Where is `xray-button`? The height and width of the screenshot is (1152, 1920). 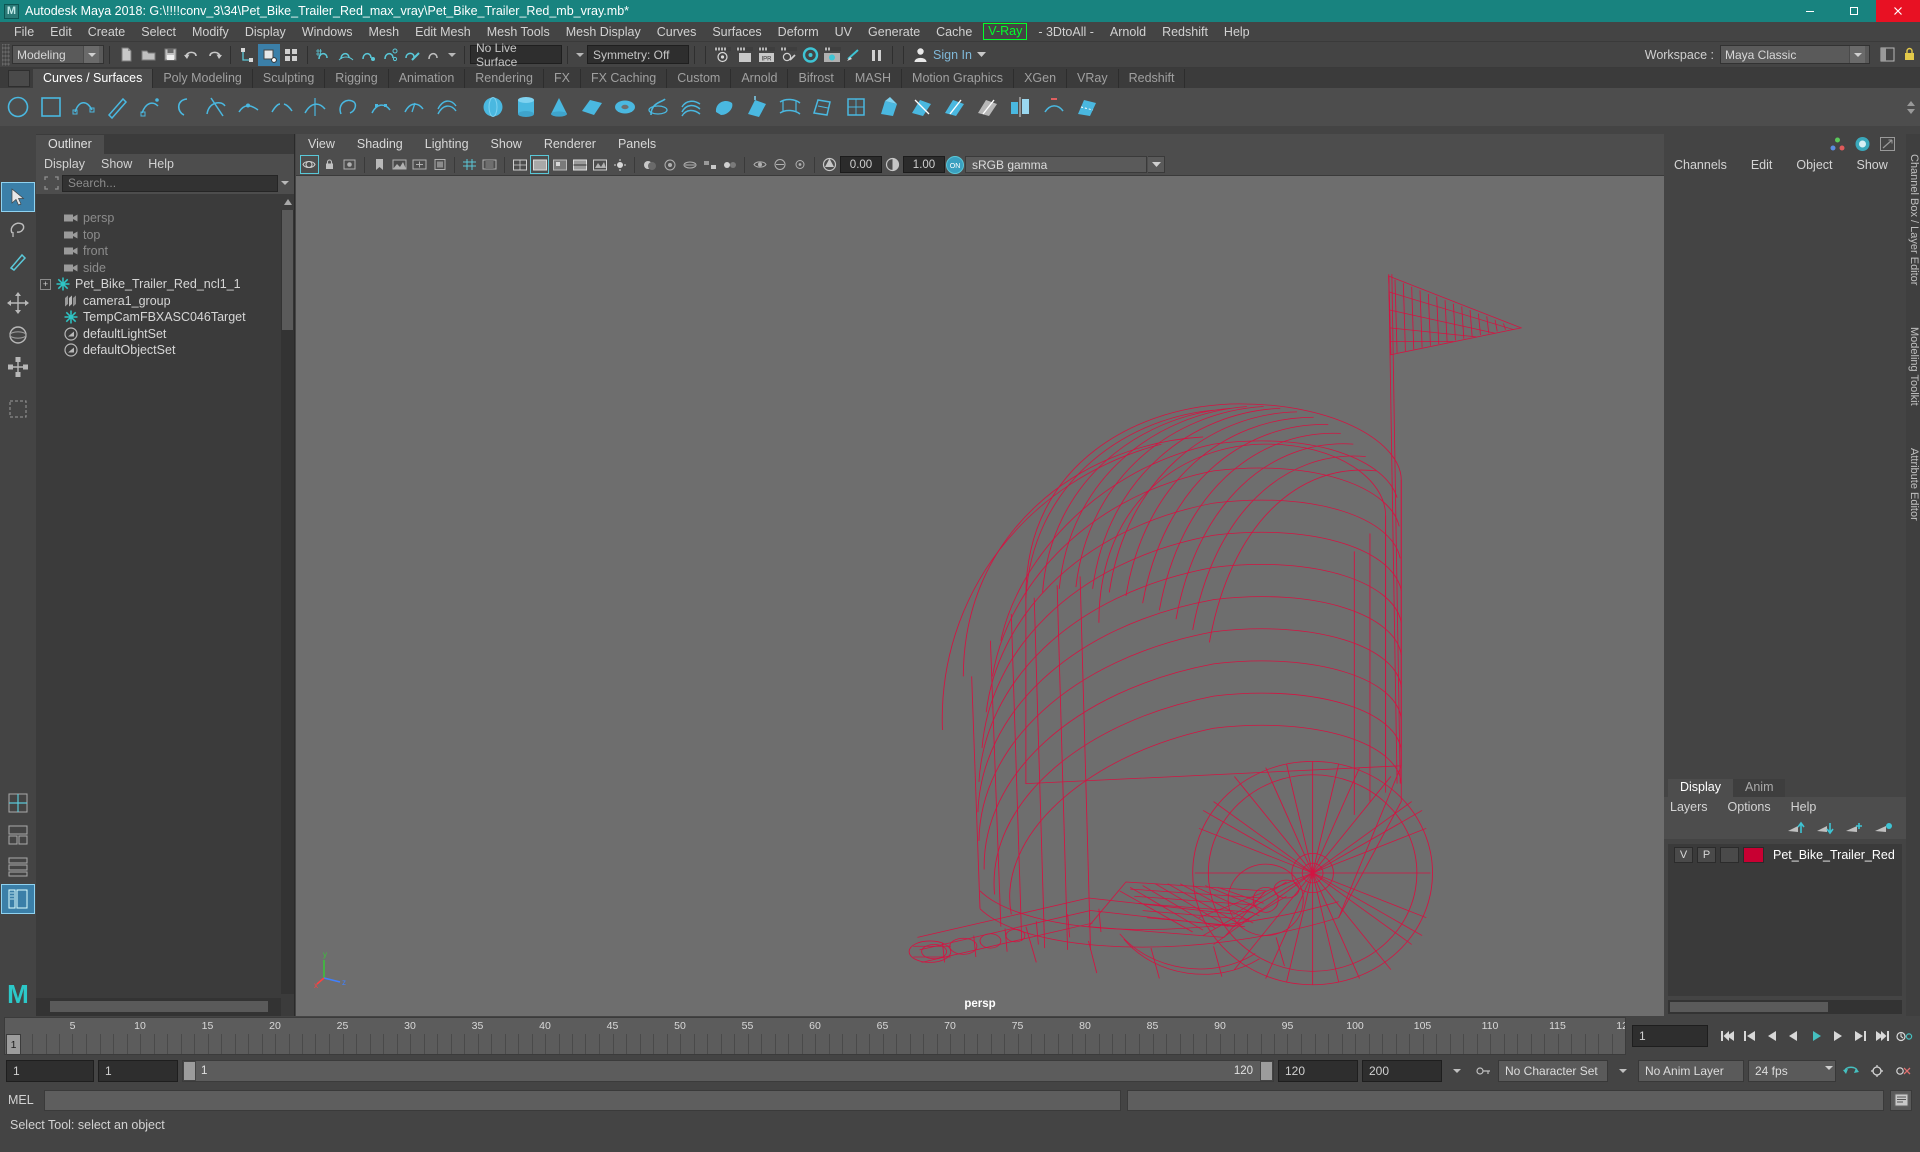
xray-button is located at coordinates (779, 164).